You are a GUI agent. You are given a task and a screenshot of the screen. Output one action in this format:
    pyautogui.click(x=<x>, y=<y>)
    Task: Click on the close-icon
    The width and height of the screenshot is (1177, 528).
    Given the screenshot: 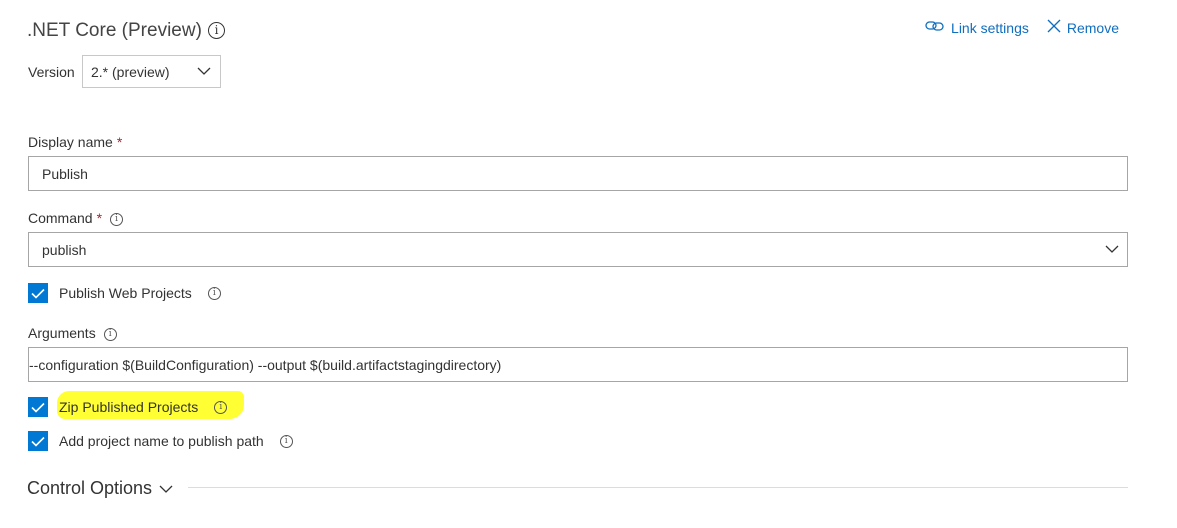 What is the action you would take?
    pyautogui.click(x=1054, y=27)
    